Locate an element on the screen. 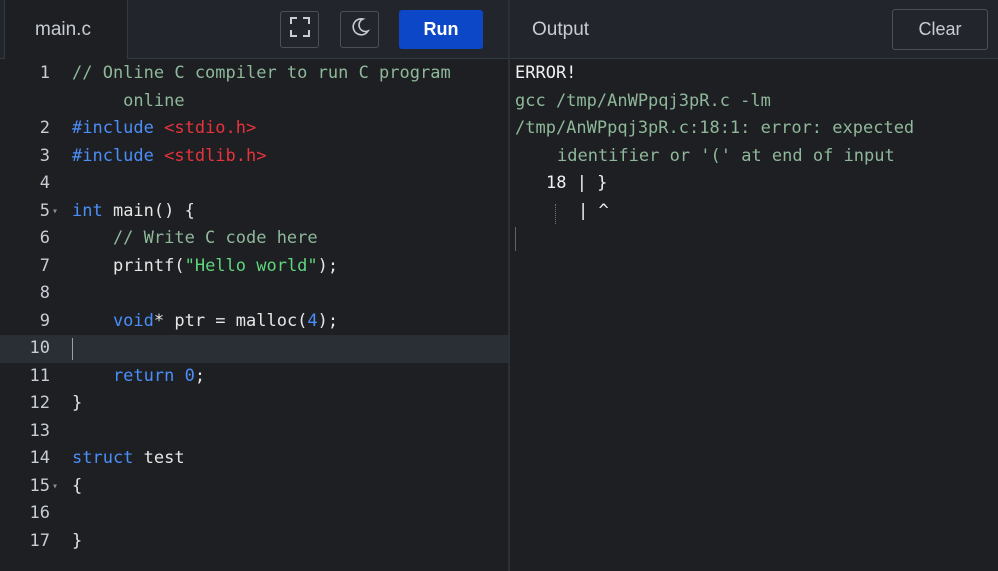 The width and height of the screenshot is (998, 571). fullscreen-button is located at coordinates (299, 29).